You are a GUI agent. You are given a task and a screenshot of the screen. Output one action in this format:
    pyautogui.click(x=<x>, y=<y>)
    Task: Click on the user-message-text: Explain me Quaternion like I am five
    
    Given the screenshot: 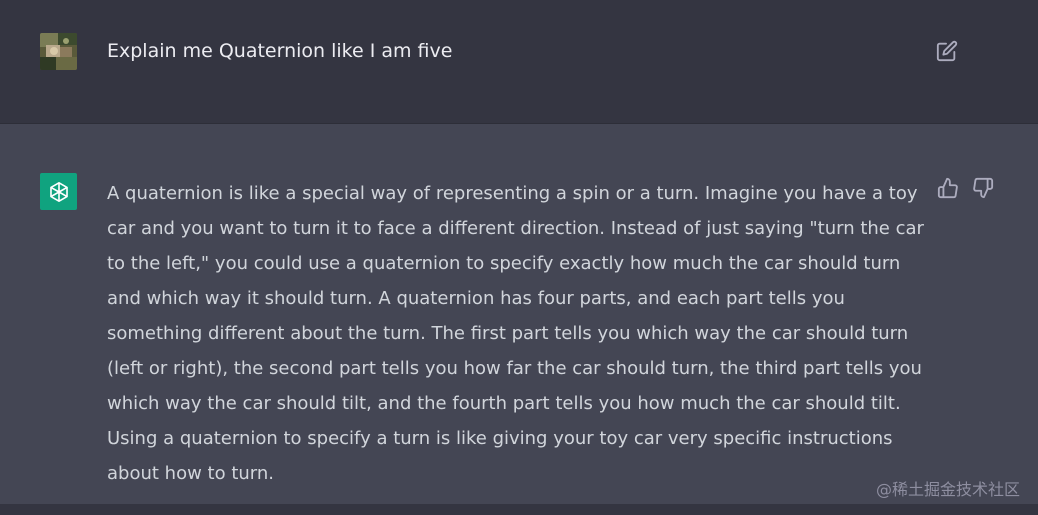 What is the action you would take?
    pyautogui.click(x=280, y=51)
    